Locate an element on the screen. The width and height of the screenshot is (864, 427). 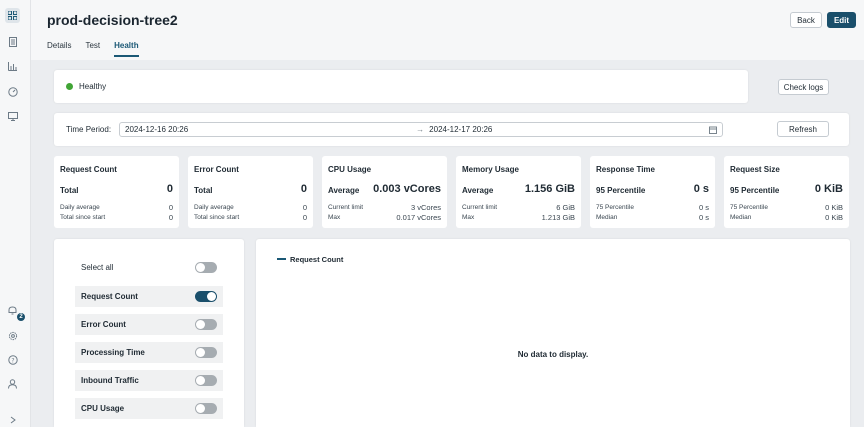
monitor-icon is located at coordinates (12, 116).